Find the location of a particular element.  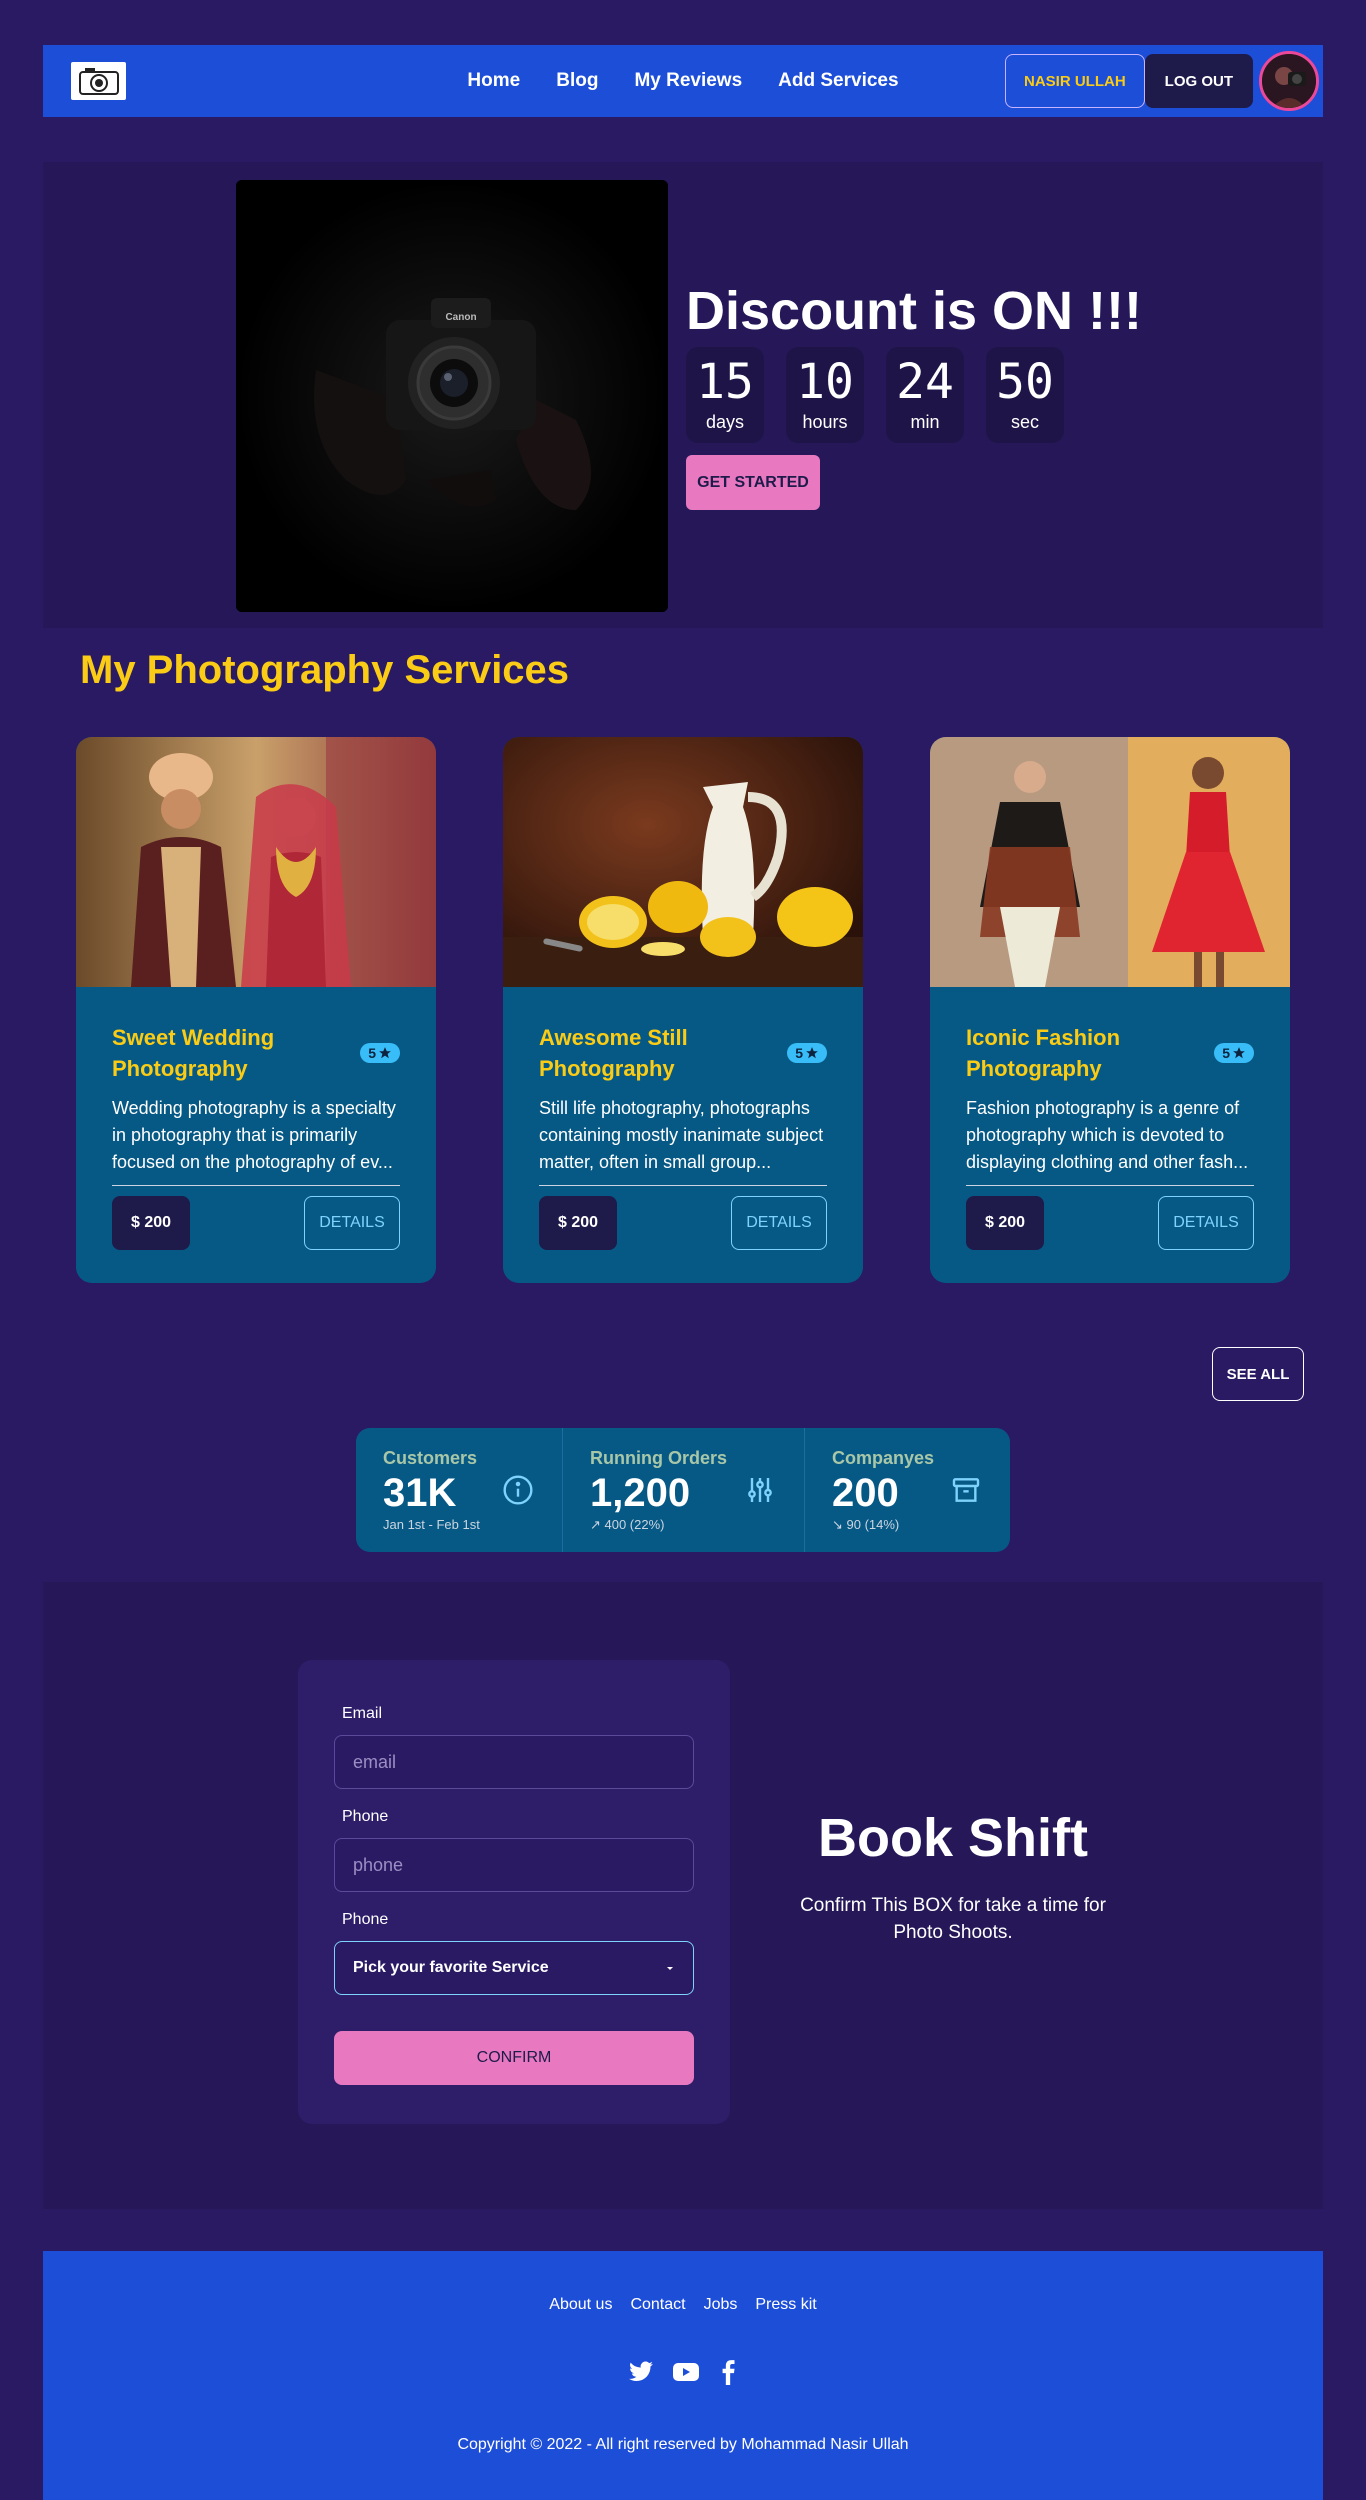

logout-button: LOG OUT is located at coordinates (1198, 81).